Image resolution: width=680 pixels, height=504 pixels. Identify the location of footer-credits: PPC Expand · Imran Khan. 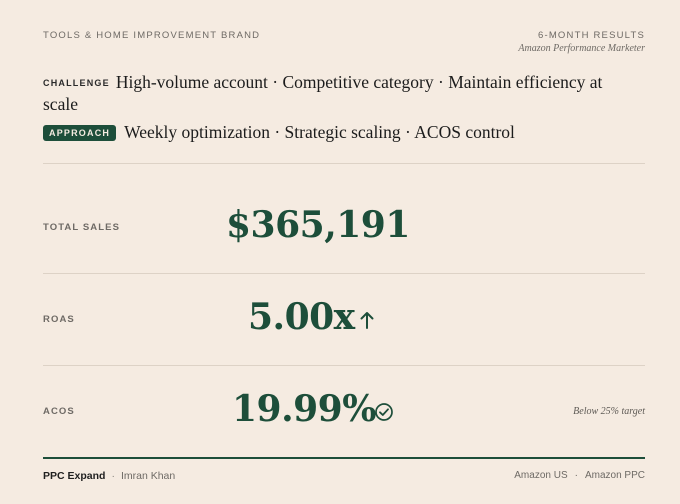
(109, 476).